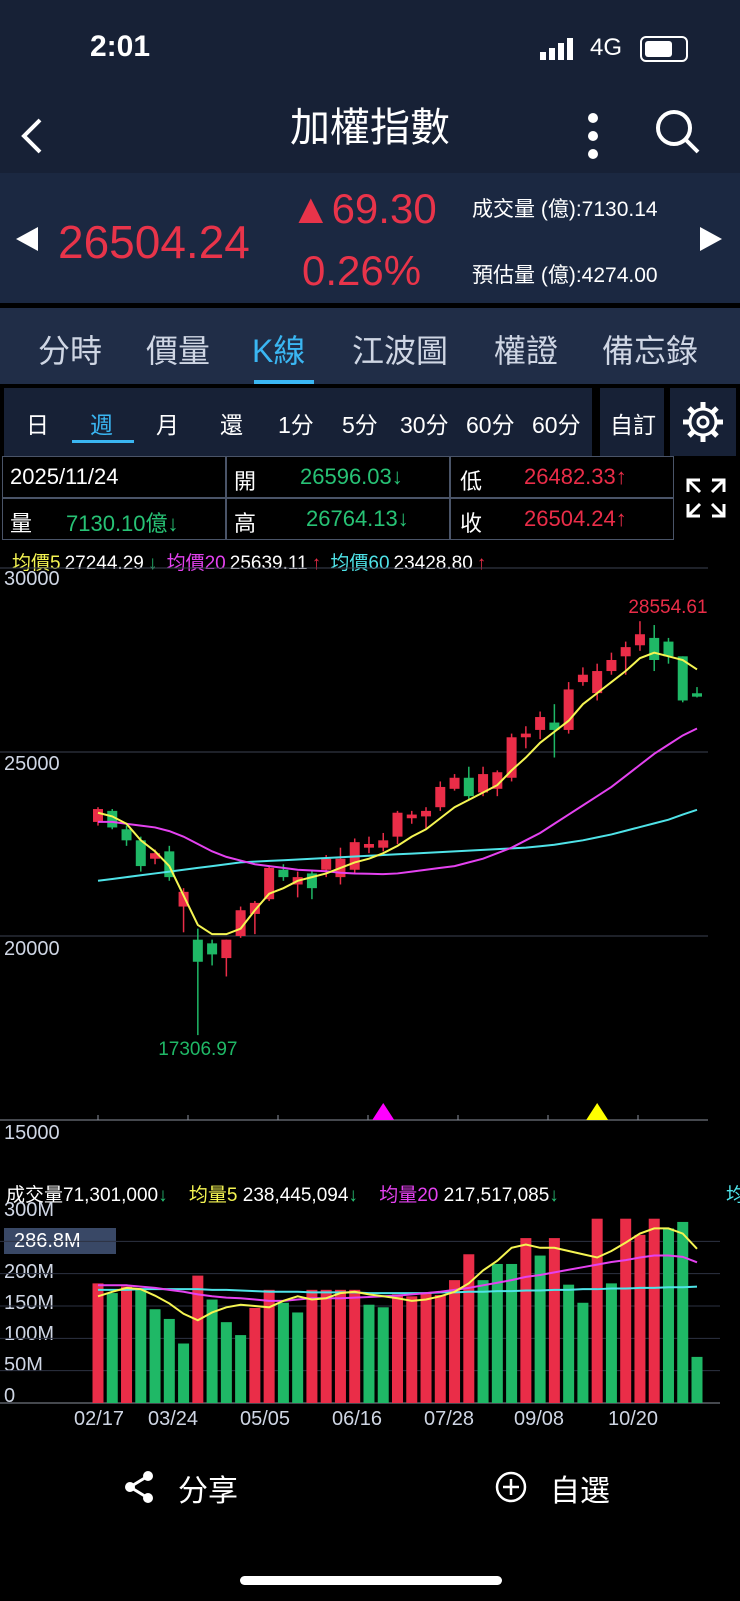  I want to click on low-annotation: 17306.97, so click(197, 1049).